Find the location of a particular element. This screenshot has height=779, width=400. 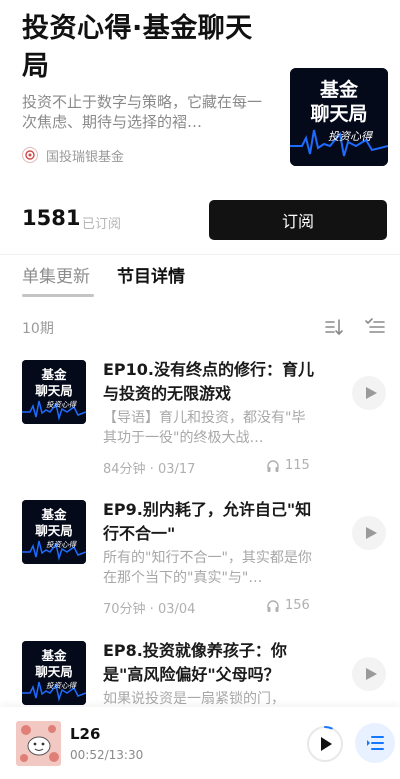

episode-title: EP8.投资就像养孩子：你是"高风险偏好"父母吗？ is located at coordinates (195, 662).